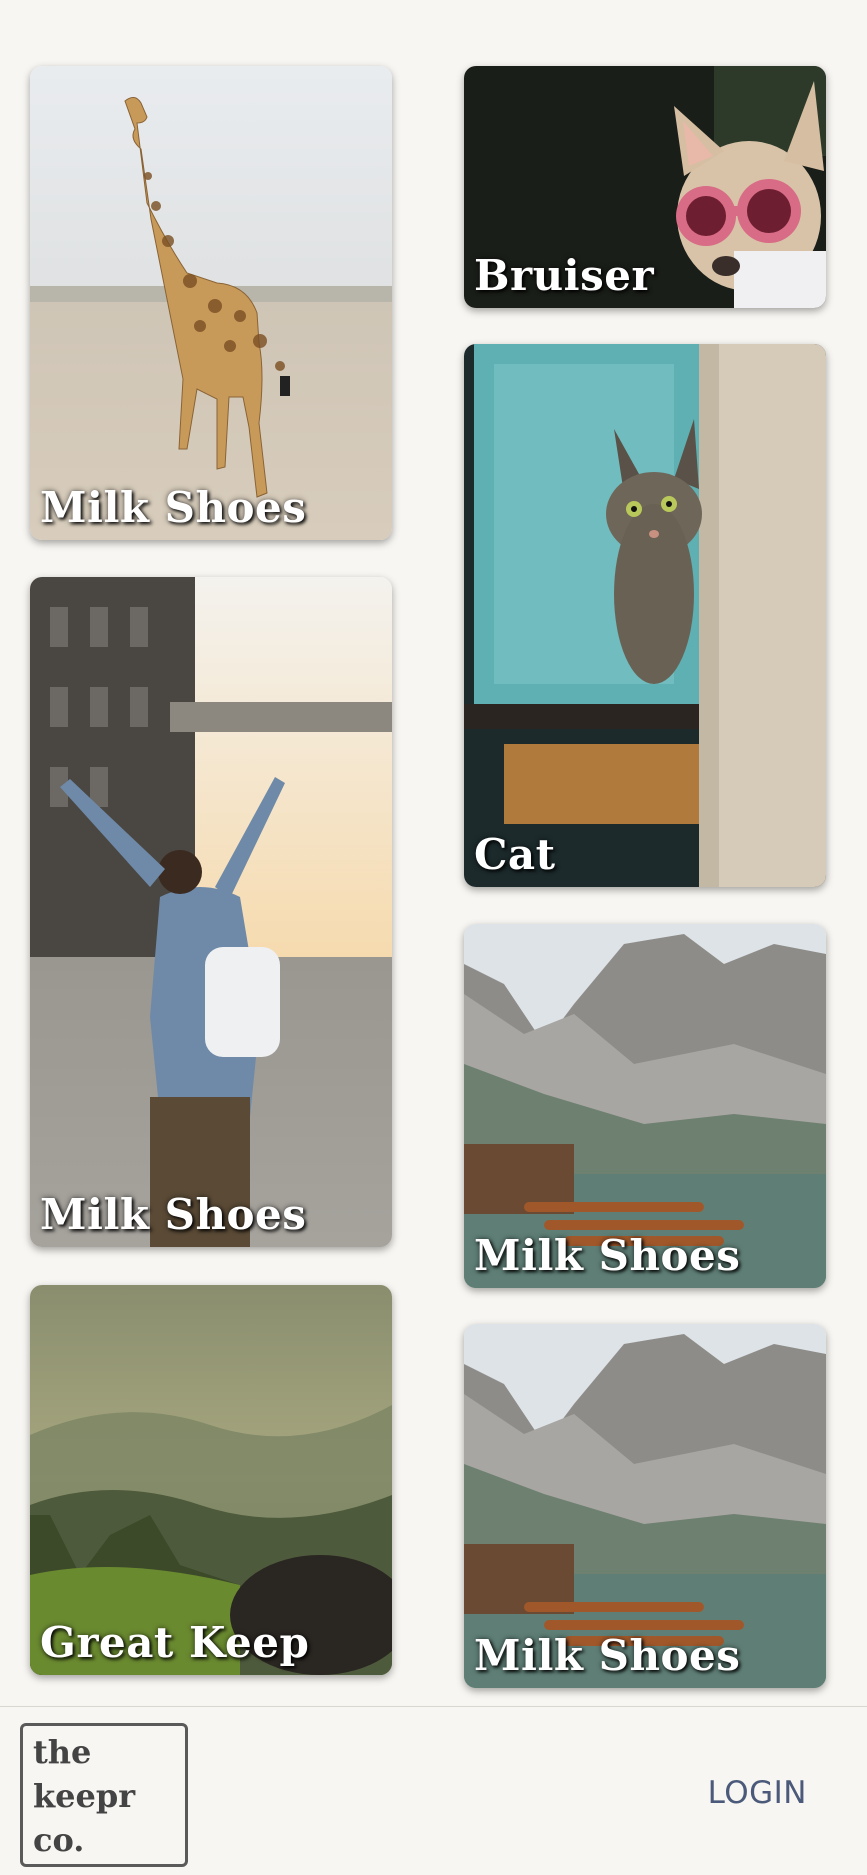 Image resolution: width=867 pixels, height=1875 pixels. I want to click on keep-card-mountain-lake: Milk Shoes, so click(645, 1106).